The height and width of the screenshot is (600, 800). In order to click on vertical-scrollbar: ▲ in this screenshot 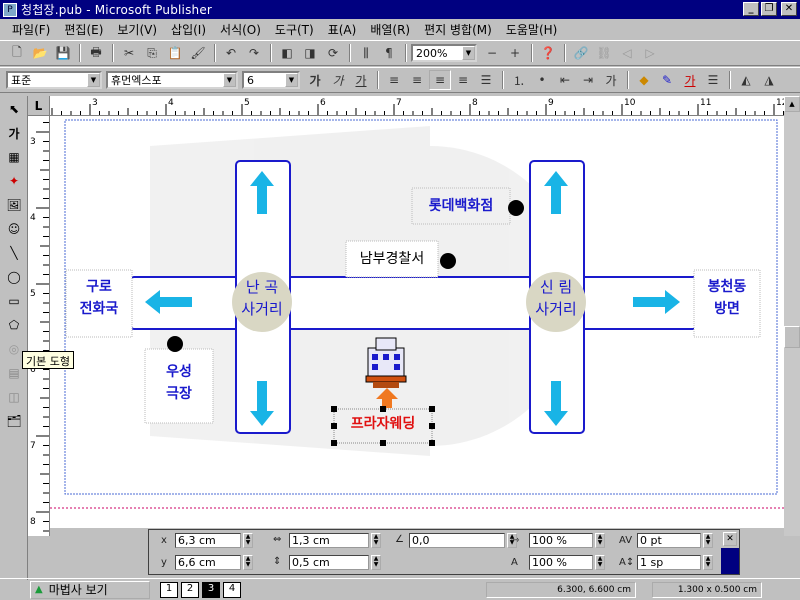, I will do `click(792, 316)`.